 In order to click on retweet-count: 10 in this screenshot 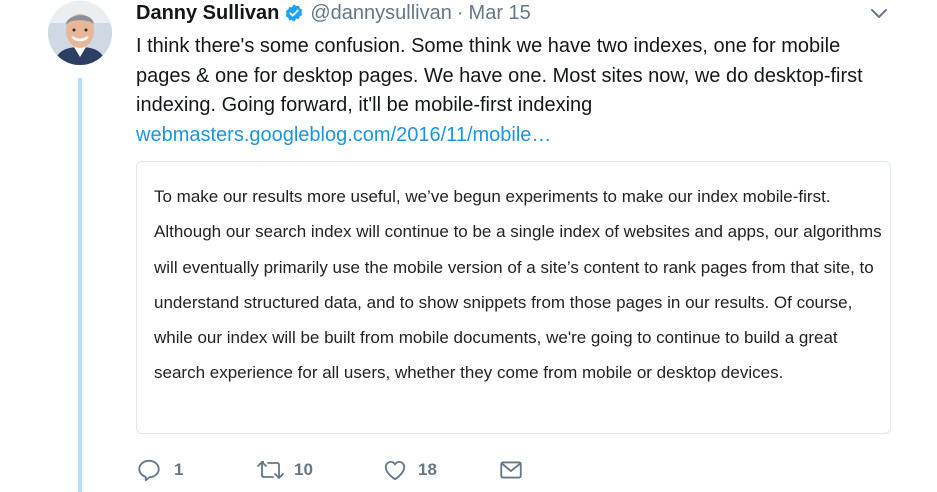, I will do `click(303, 469)`.